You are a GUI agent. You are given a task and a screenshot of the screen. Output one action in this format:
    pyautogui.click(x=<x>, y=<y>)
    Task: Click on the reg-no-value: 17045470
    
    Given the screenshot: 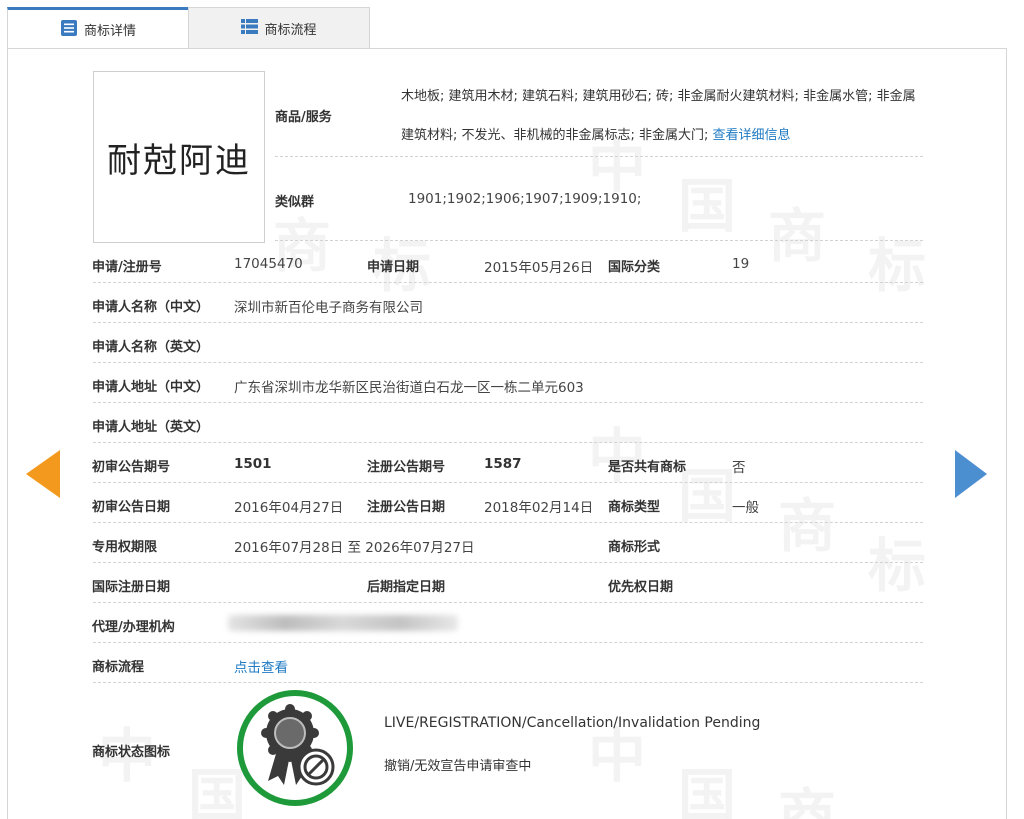 What is the action you would take?
    pyautogui.click(x=268, y=264)
    